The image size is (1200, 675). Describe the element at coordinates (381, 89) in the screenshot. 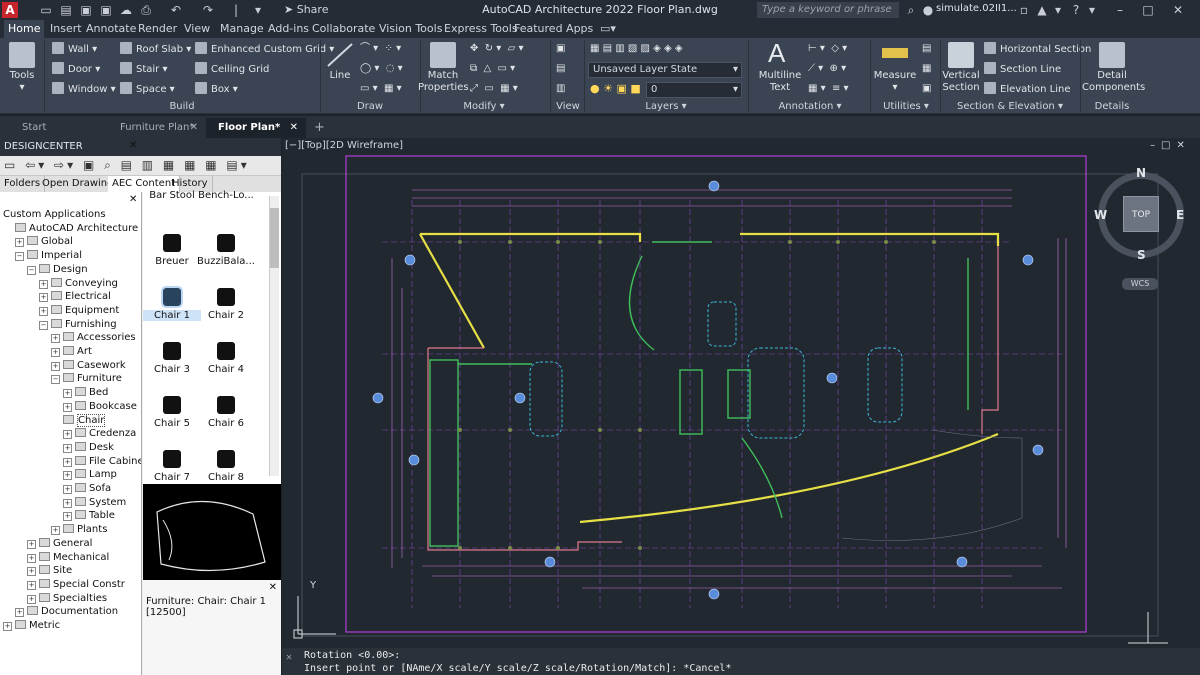

I see `rectangle-icon: ▭ ▾ ▦ ▾` at that location.